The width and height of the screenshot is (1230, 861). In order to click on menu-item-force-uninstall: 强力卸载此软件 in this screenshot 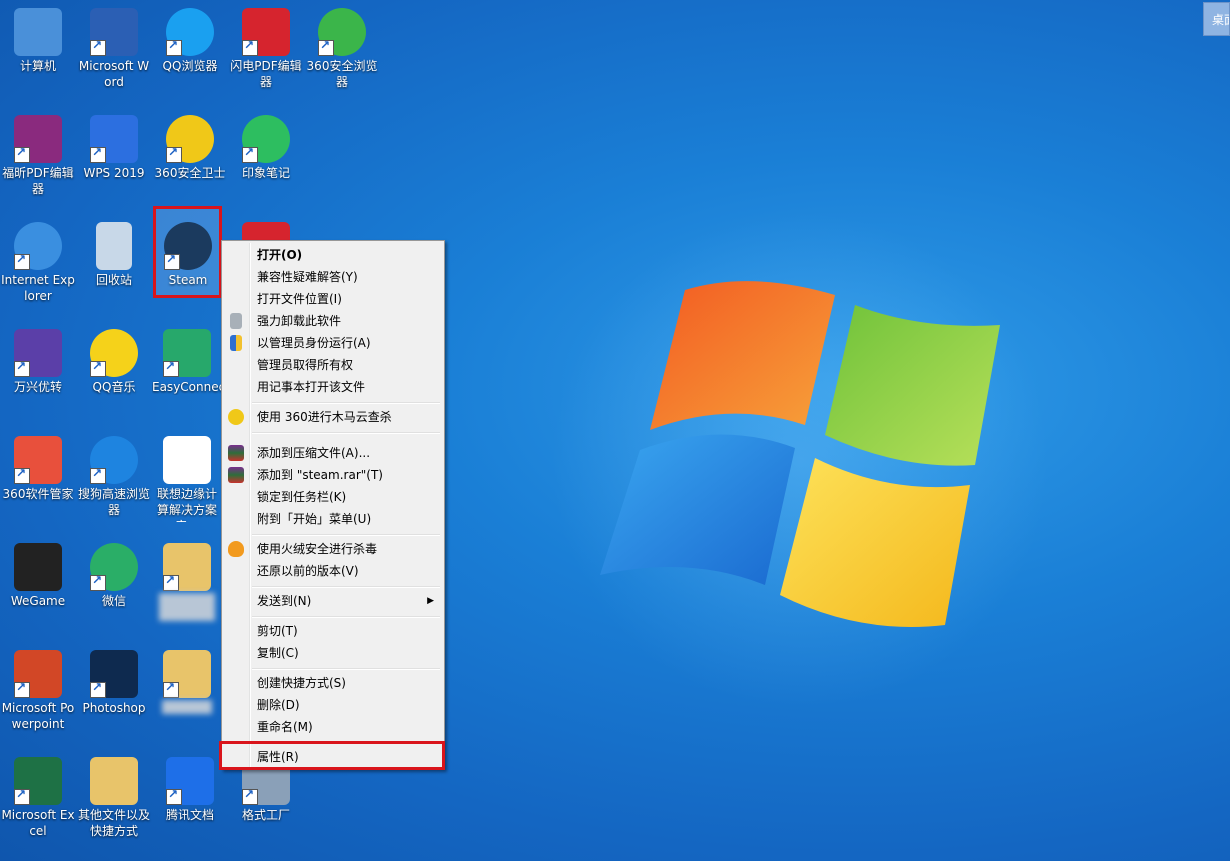, I will do `click(333, 321)`.